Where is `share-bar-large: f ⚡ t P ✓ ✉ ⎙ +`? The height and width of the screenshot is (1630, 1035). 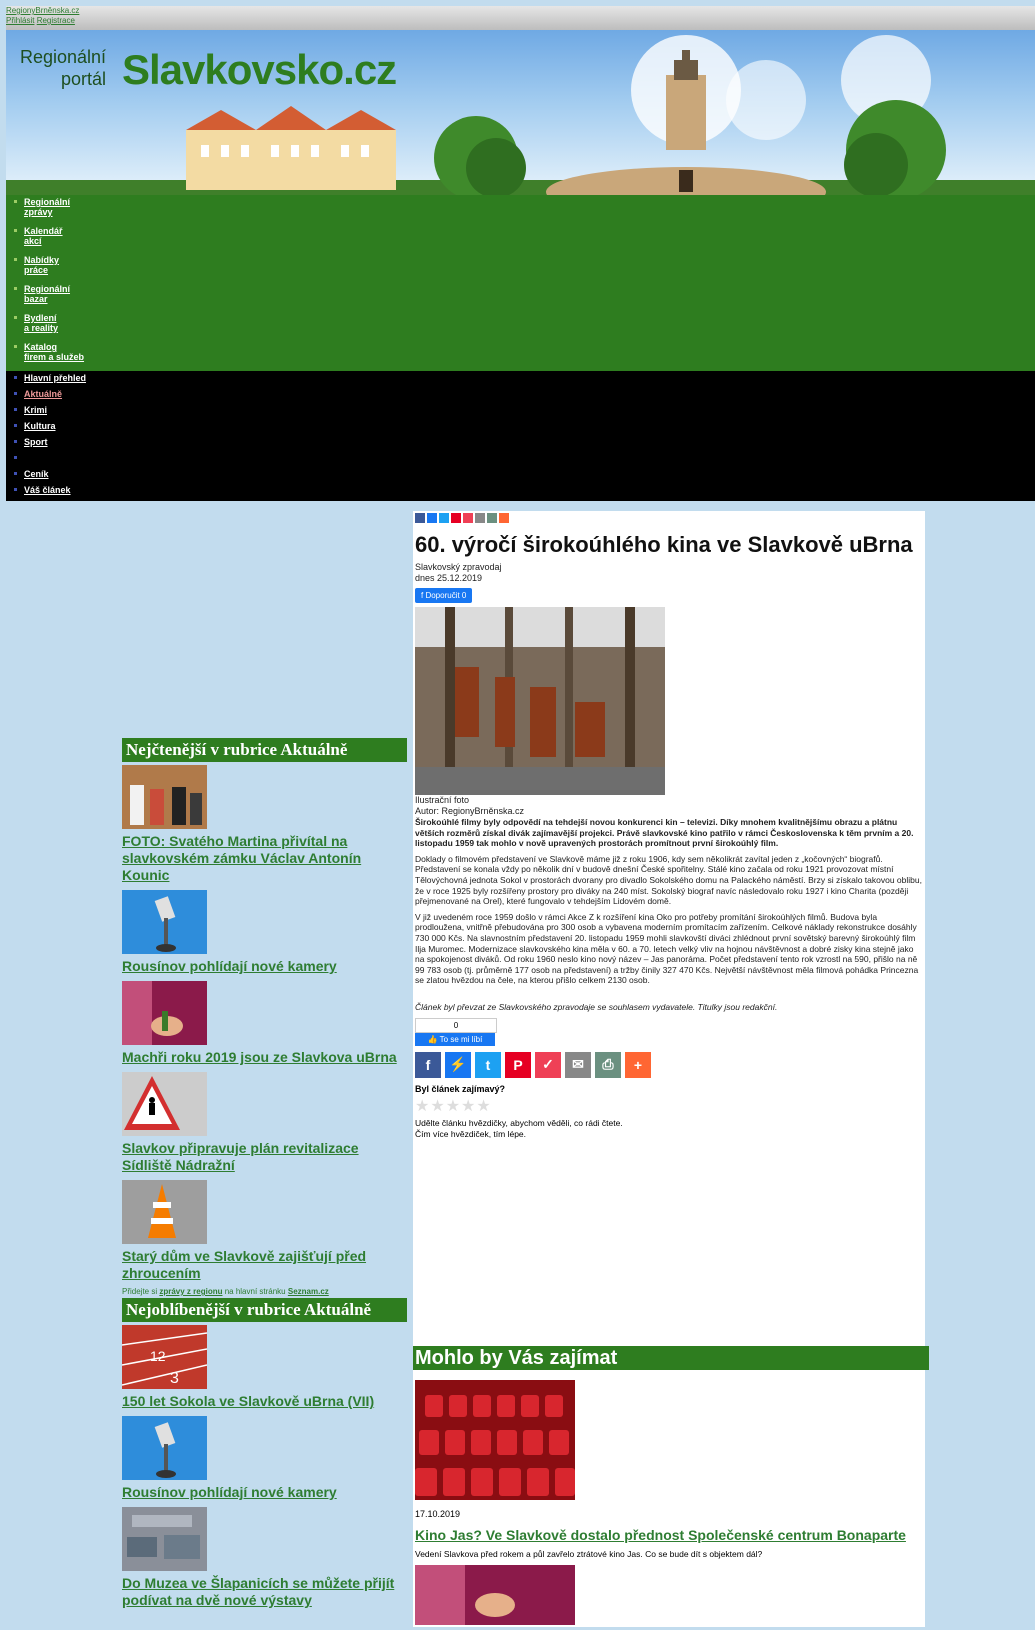 share-bar-large: f ⚡ t P ✓ ✉ ⎙ + is located at coordinates (669, 1064).